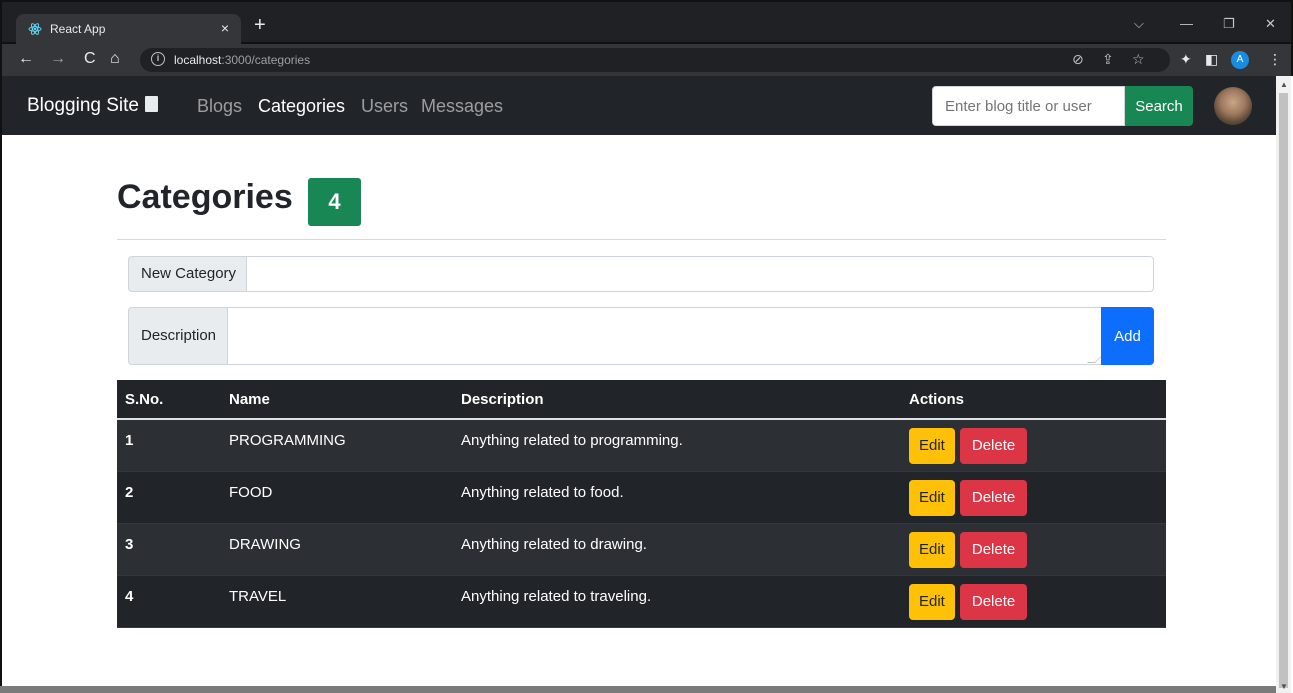 The width and height of the screenshot is (1293, 693). Describe the element at coordinates (58, 59) in the screenshot. I see `forward-icon: →` at that location.